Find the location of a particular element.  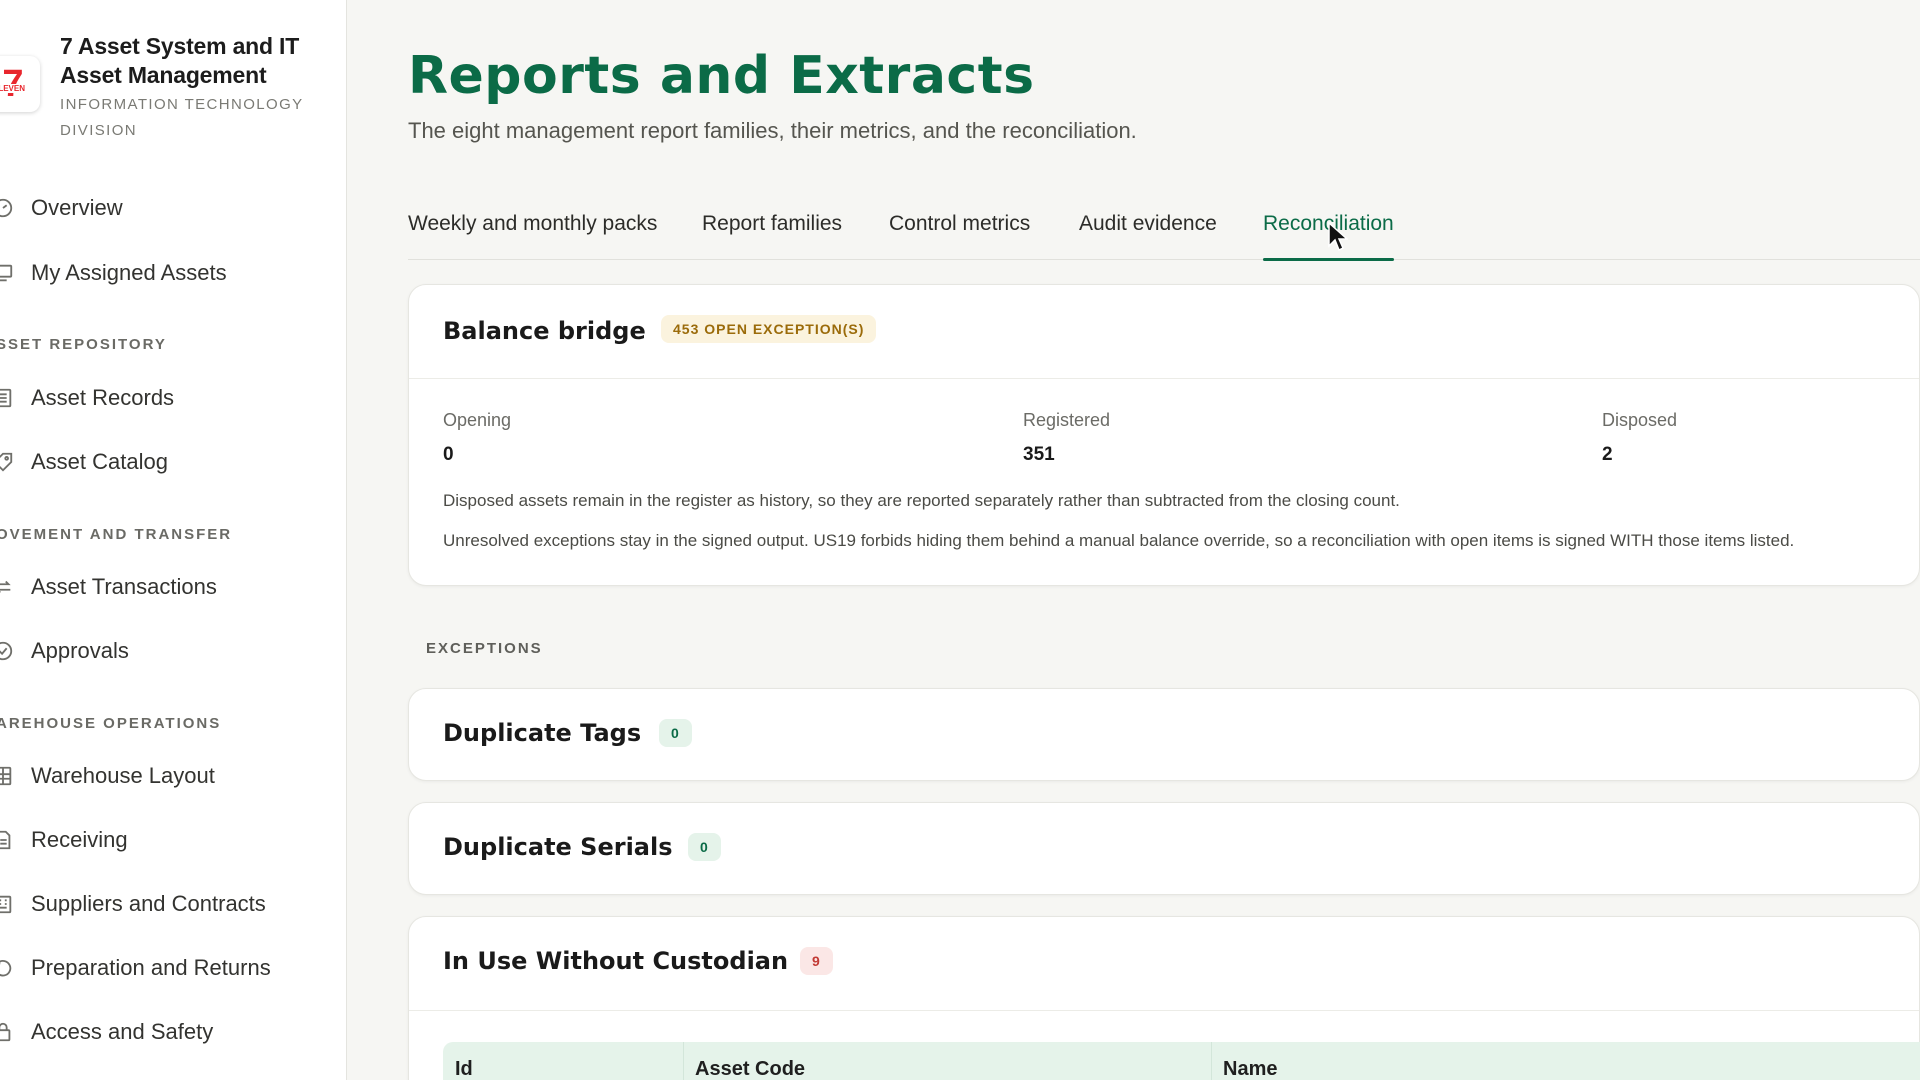

duplicate-tags-title: Duplicate Tags is located at coordinates (542, 733).